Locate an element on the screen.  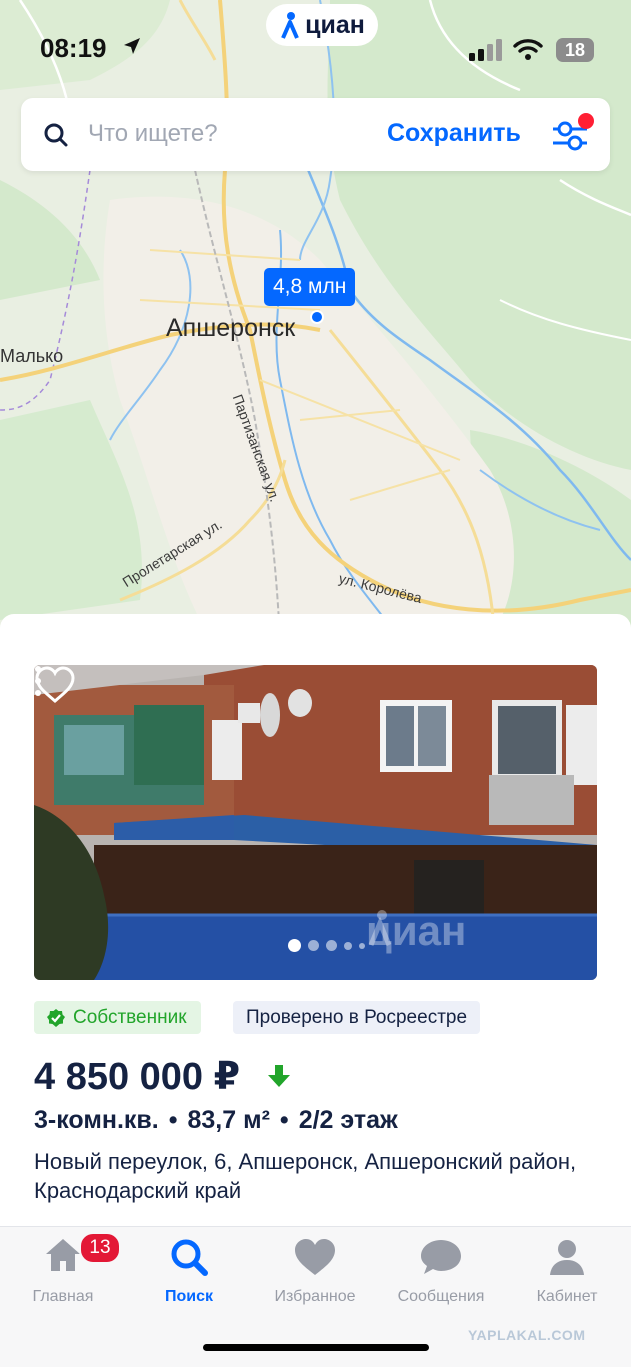
tab-favorites: Избранное is located at coordinates (315, 1272).